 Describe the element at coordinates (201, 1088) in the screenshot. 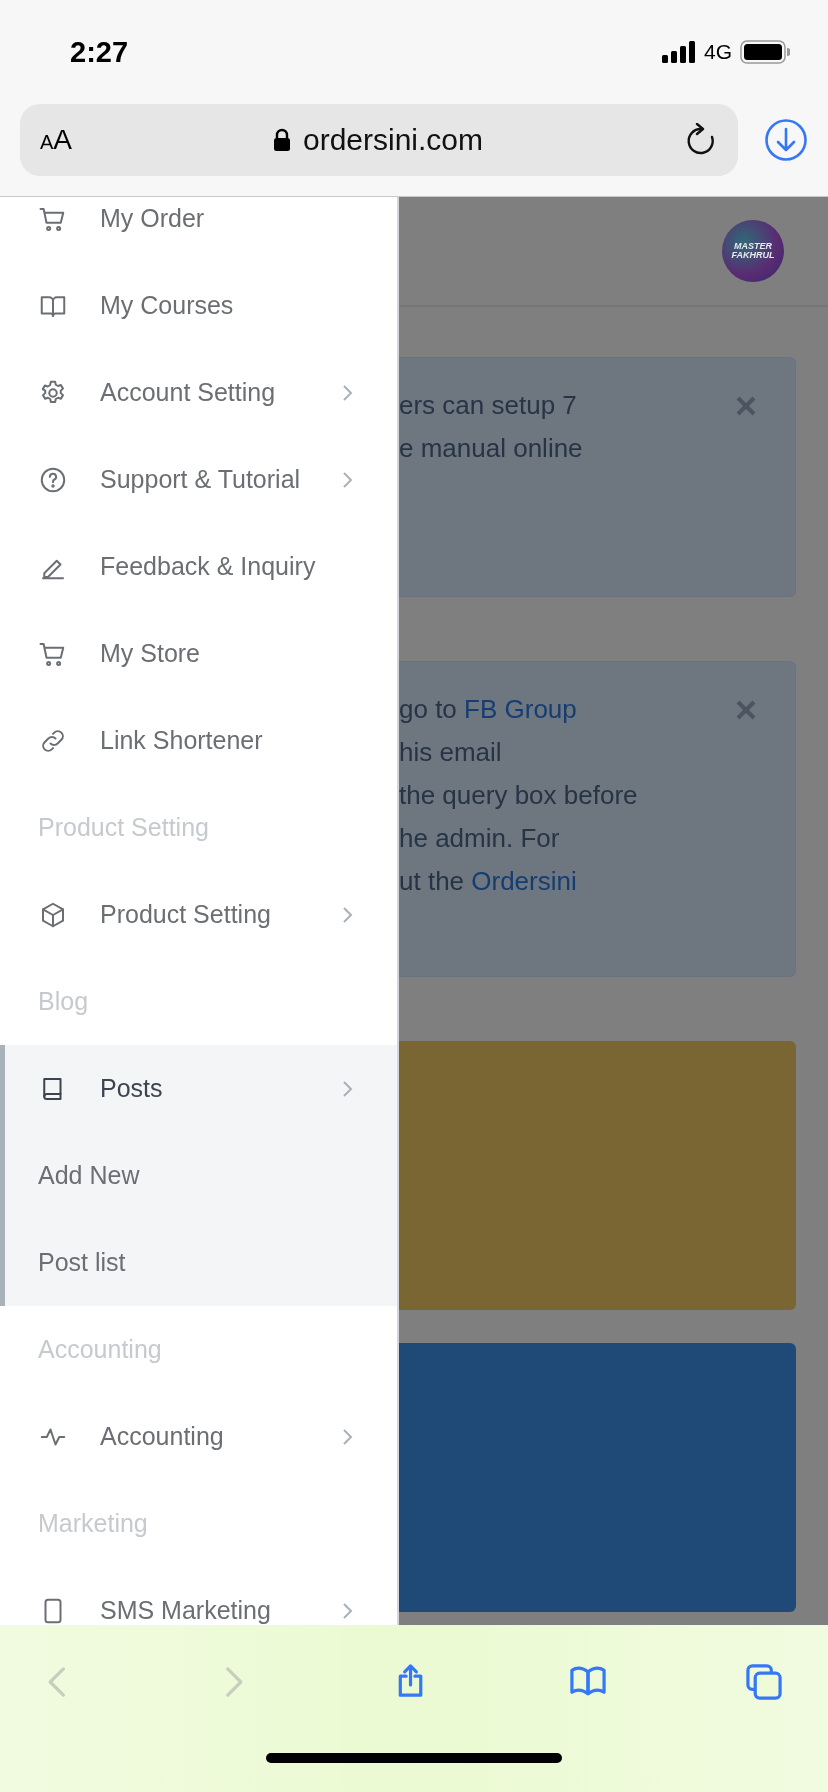

I see `menu-item: Posts` at that location.